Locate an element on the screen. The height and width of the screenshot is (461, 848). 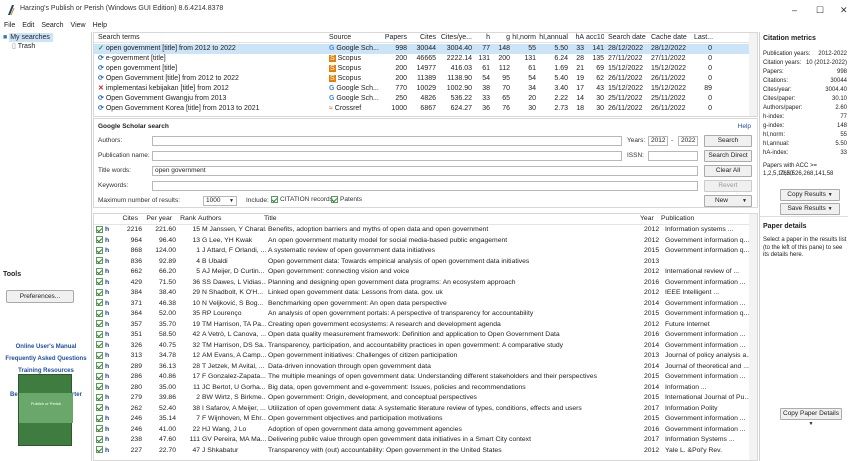
results-col-header: Authors is located at coordinates (230, 219).